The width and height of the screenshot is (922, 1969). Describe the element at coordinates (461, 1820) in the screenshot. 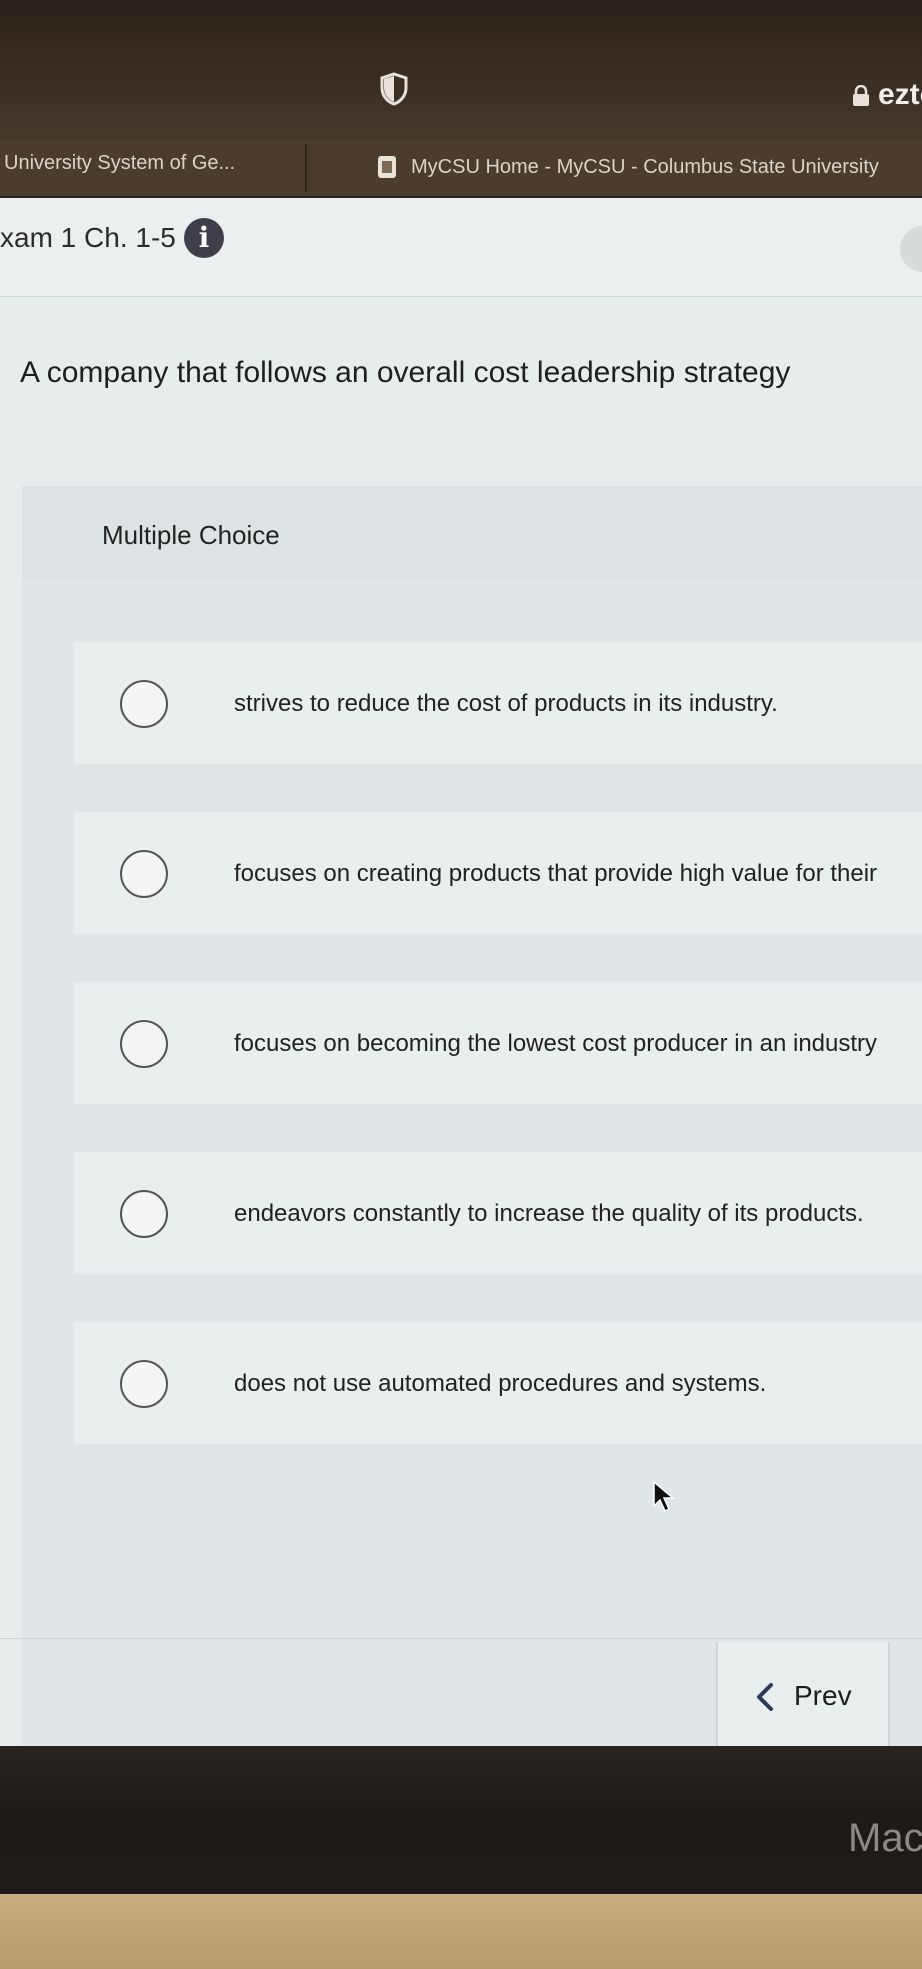

I see `monitor-bezel: Mac` at that location.